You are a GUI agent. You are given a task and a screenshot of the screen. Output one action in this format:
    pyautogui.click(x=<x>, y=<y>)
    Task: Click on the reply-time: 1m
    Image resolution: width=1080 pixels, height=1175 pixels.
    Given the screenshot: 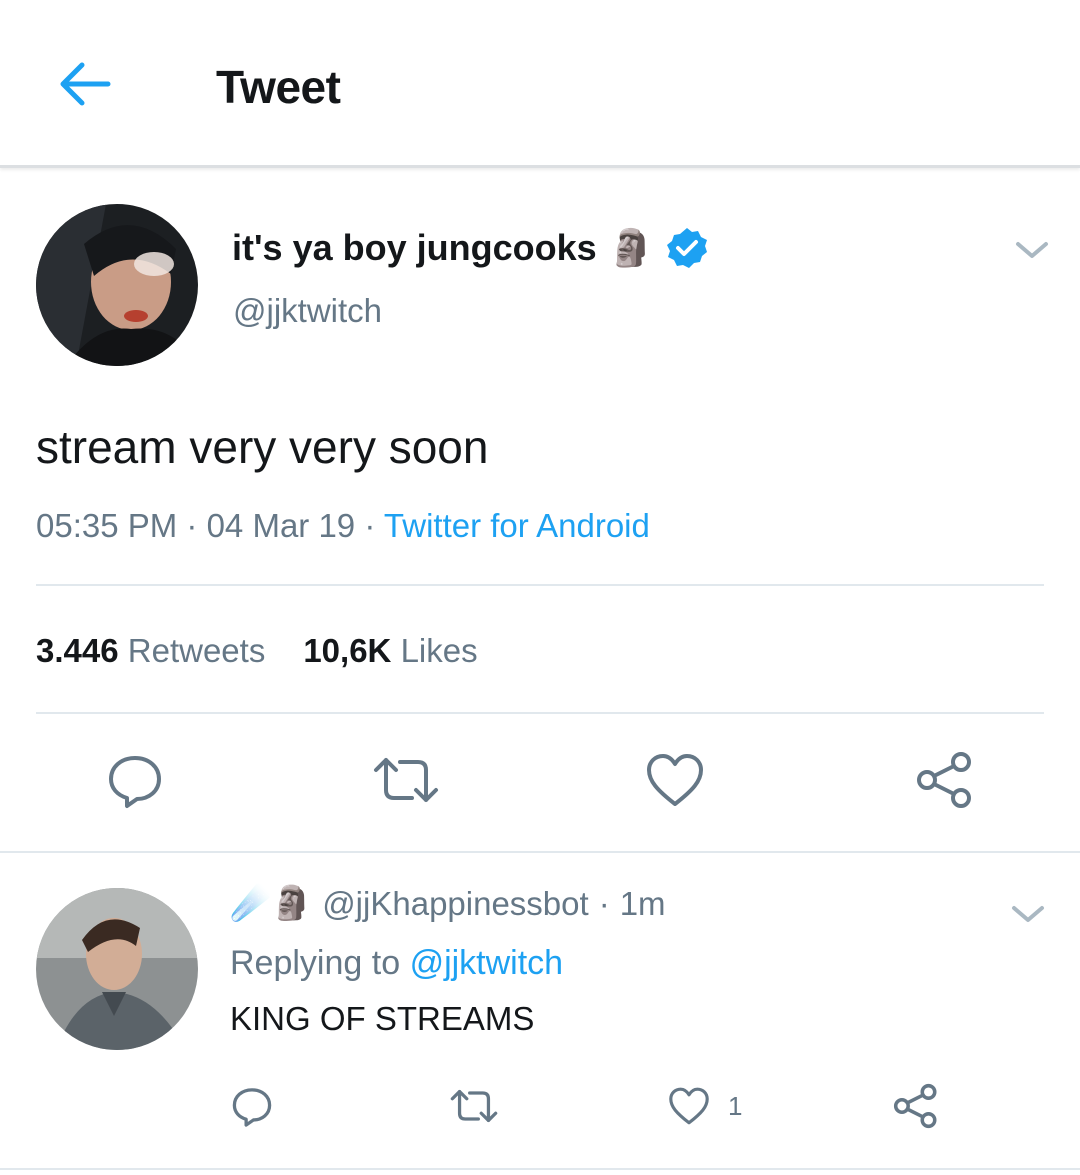 What is the action you would take?
    pyautogui.click(x=642, y=903)
    